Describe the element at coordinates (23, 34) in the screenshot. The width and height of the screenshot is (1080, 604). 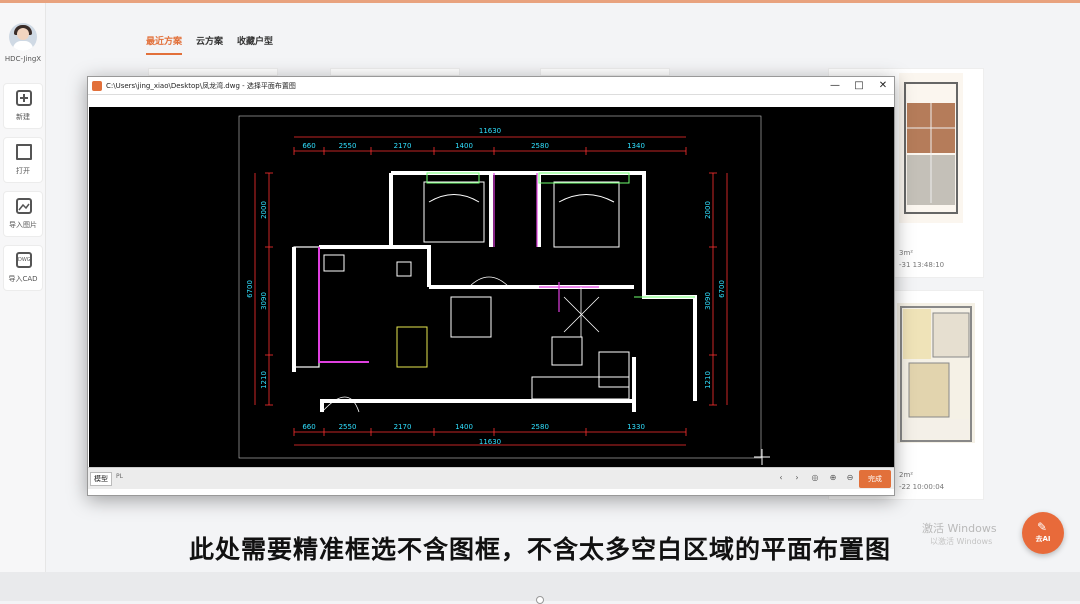
I see `avatar-face` at that location.